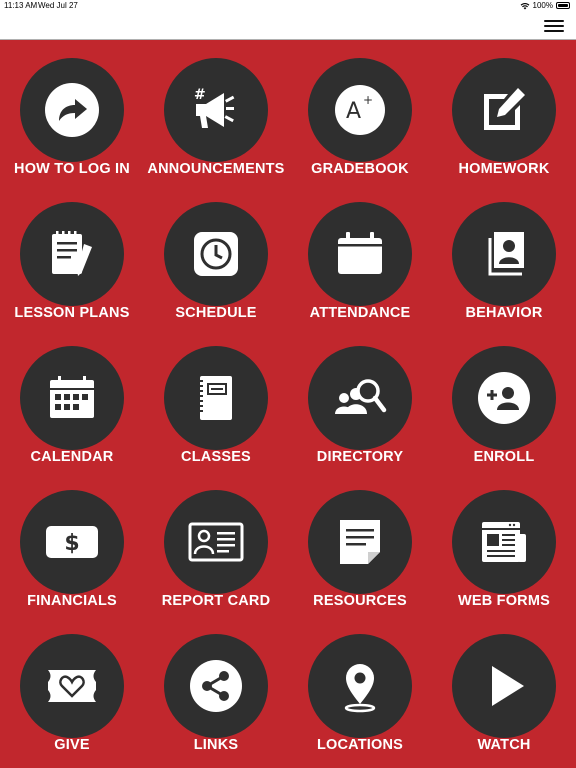  What do you see at coordinates (288, 6) in the screenshot?
I see `status-bar: 11:13 AM Wed Jul 27 100%` at bounding box center [288, 6].